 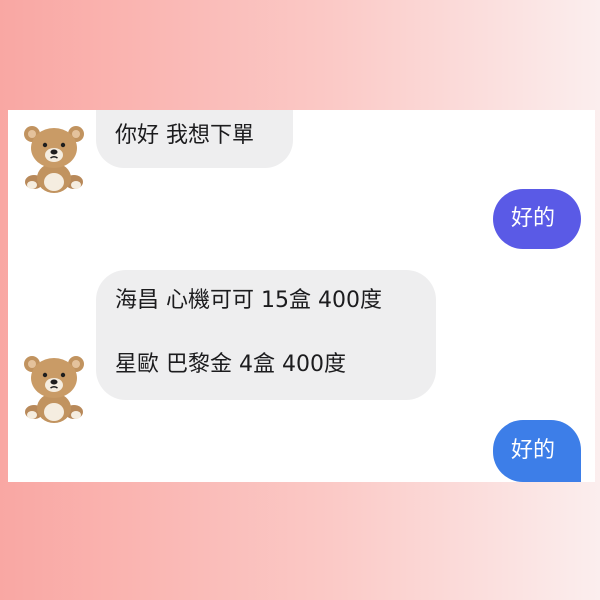 What do you see at coordinates (230, 364) in the screenshot?
I see `message-line: 星歐 巴黎金 4盒 400度` at bounding box center [230, 364].